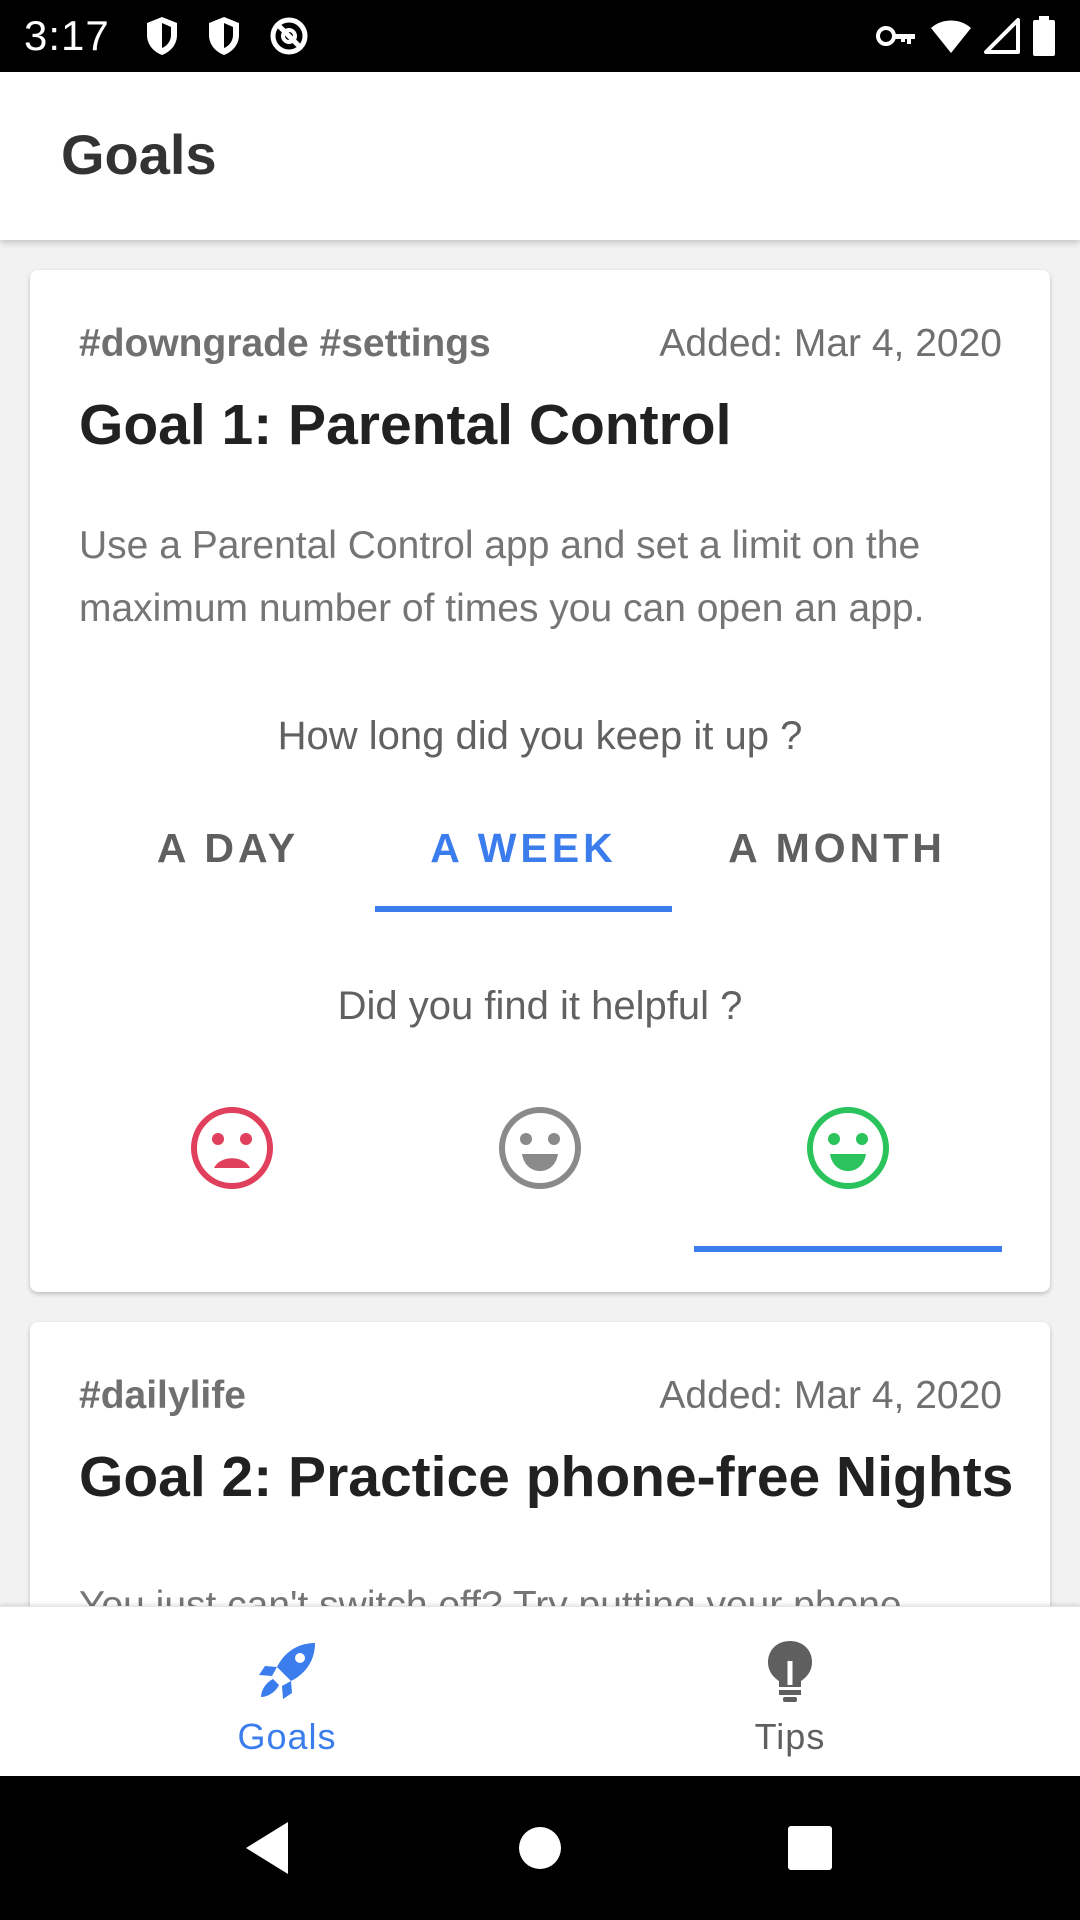 The image size is (1080, 1920). I want to click on rating-tab-indicator, so click(848, 1249).